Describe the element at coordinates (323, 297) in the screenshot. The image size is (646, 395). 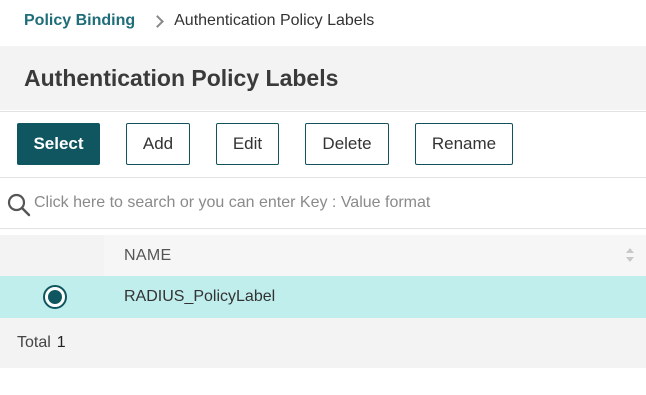
I see `table-row: RADIUS_PolicyLabel` at that location.